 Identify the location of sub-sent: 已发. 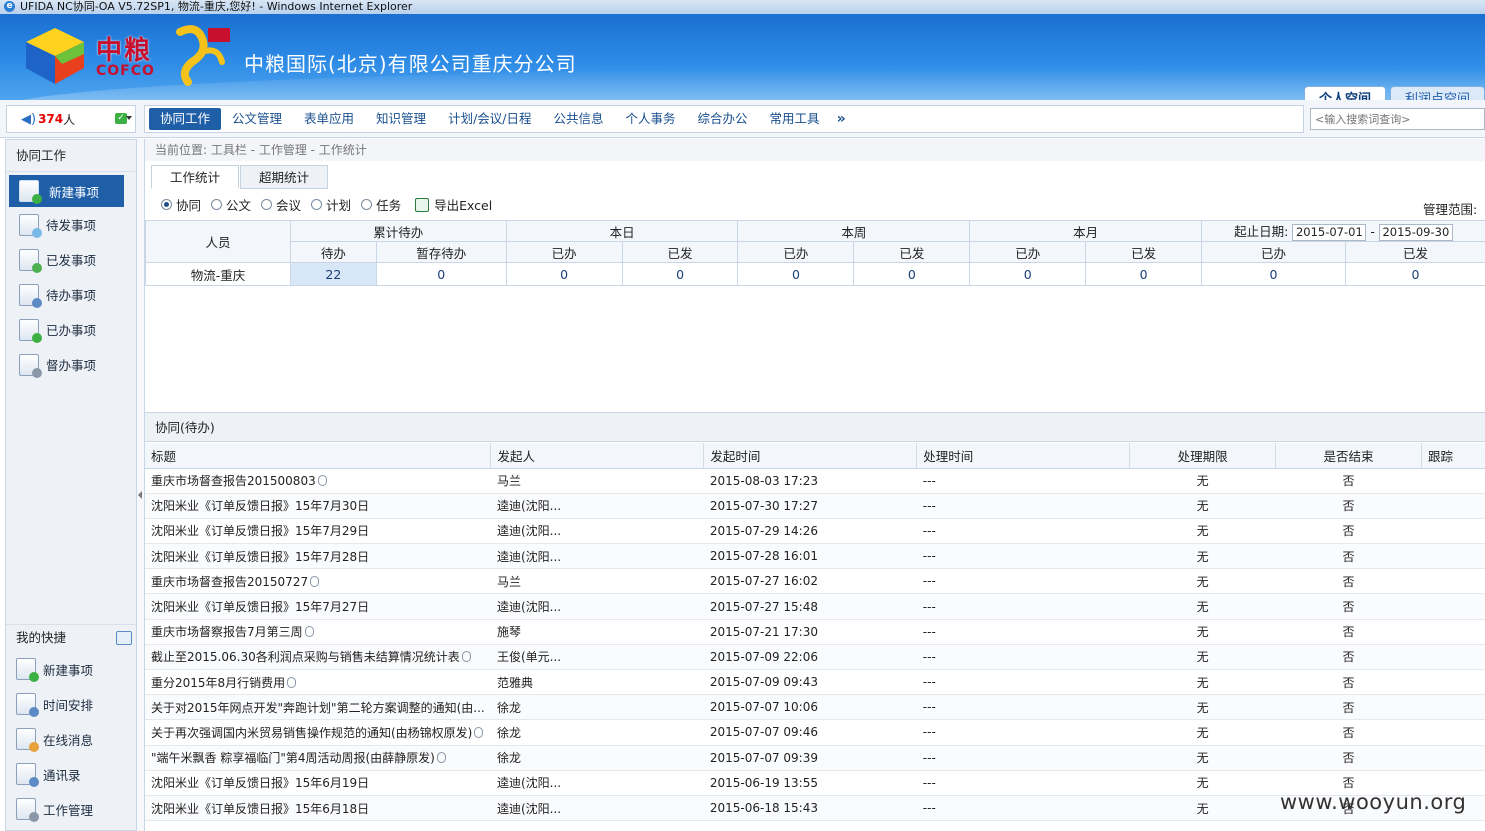
(1415, 252).